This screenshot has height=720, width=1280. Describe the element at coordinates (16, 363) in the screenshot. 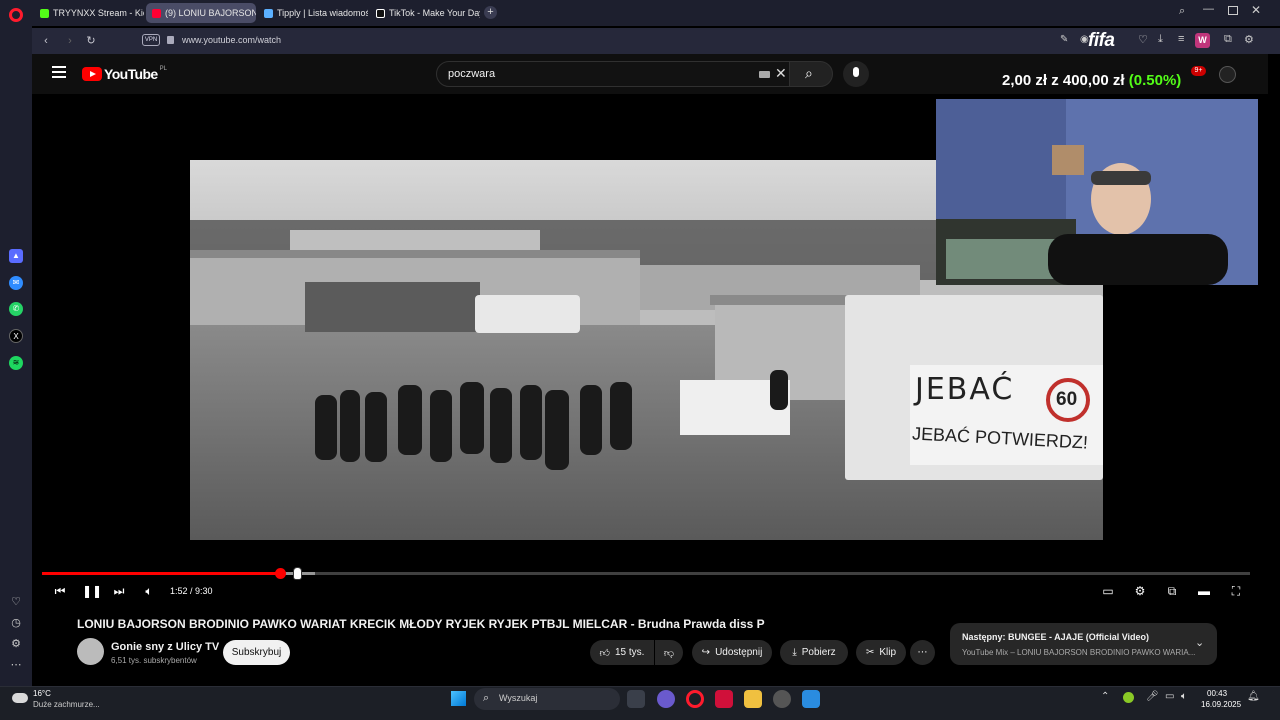

I see `spotify-icon: ≋` at that location.